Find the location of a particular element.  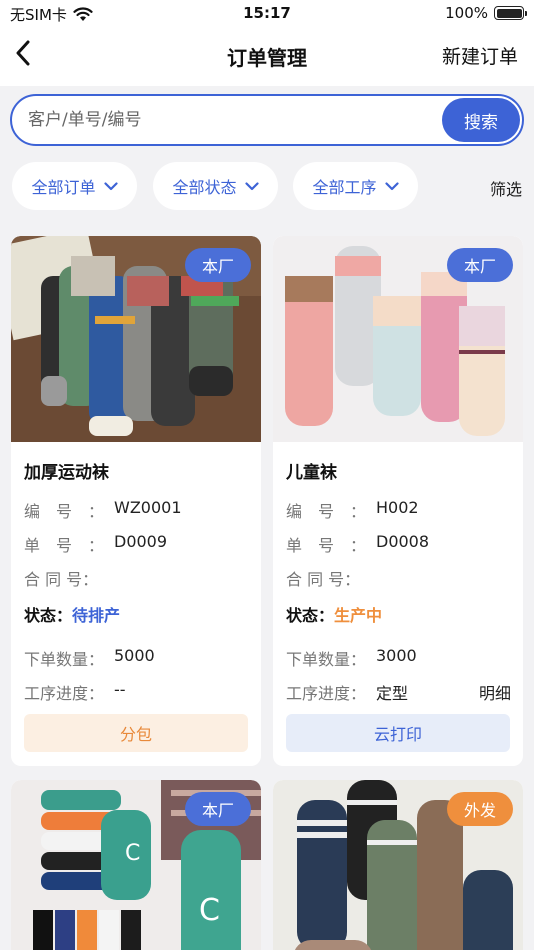

filter-label: 全部状态 is located at coordinates (204, 187).